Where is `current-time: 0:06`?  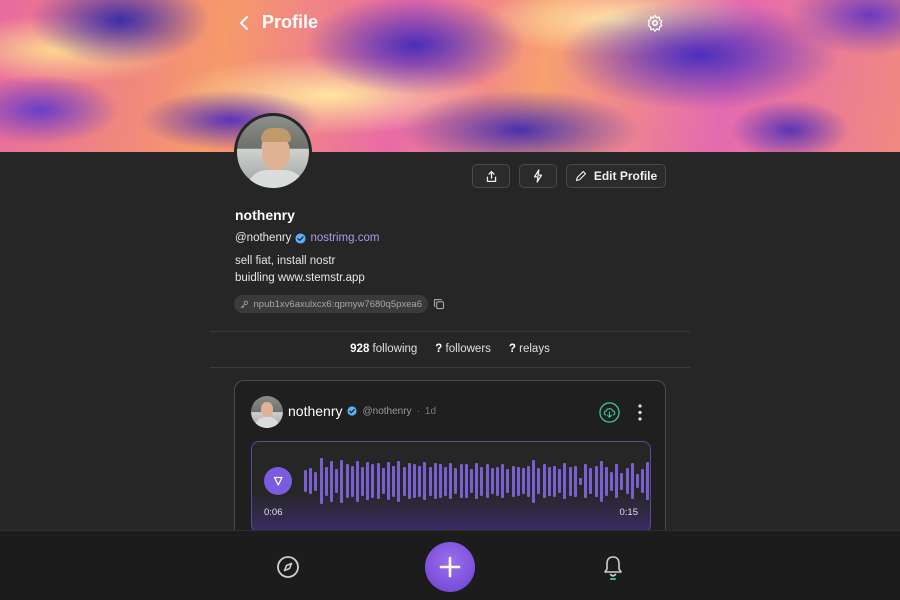
current-time: 0:06 is located at coordinates (273, 512).